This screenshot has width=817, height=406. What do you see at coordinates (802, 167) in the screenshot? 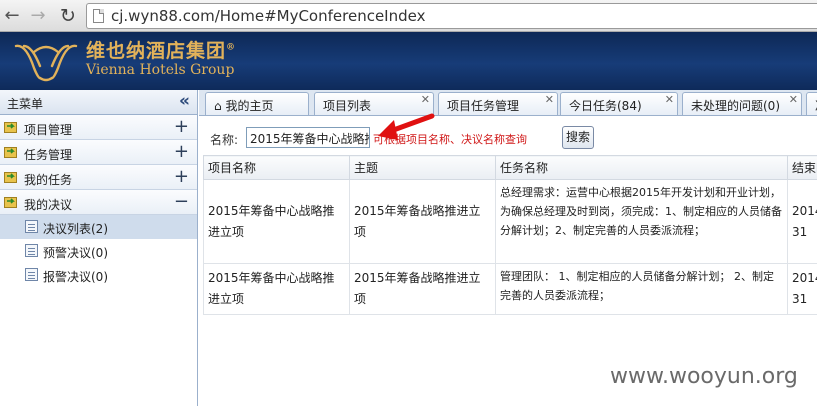
I see `column-header-end-time: 结束时` at bounding box center [802, 167].